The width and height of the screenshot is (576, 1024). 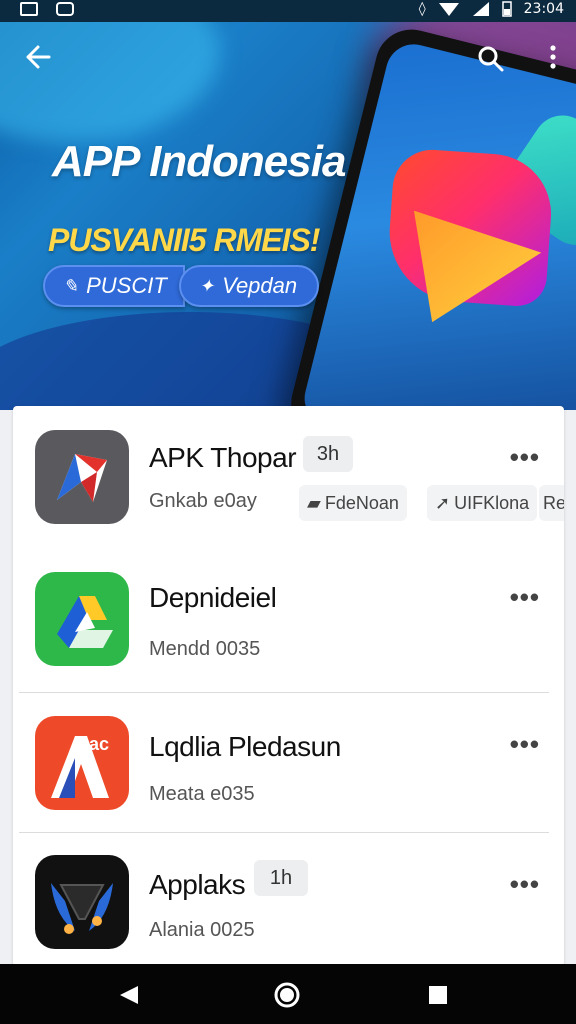 What do you see at coordinates (82, 763) in the screenshot?
I see `app-icon: ac` at bounding box center [82, 763].